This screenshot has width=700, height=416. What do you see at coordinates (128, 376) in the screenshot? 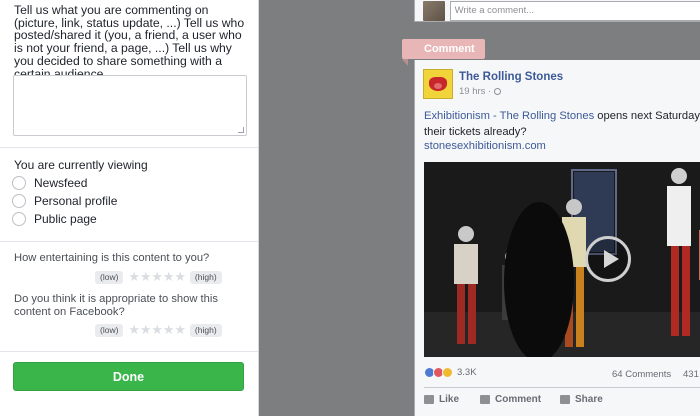
I see `done-button: Done` at bounding box center [128, 376].